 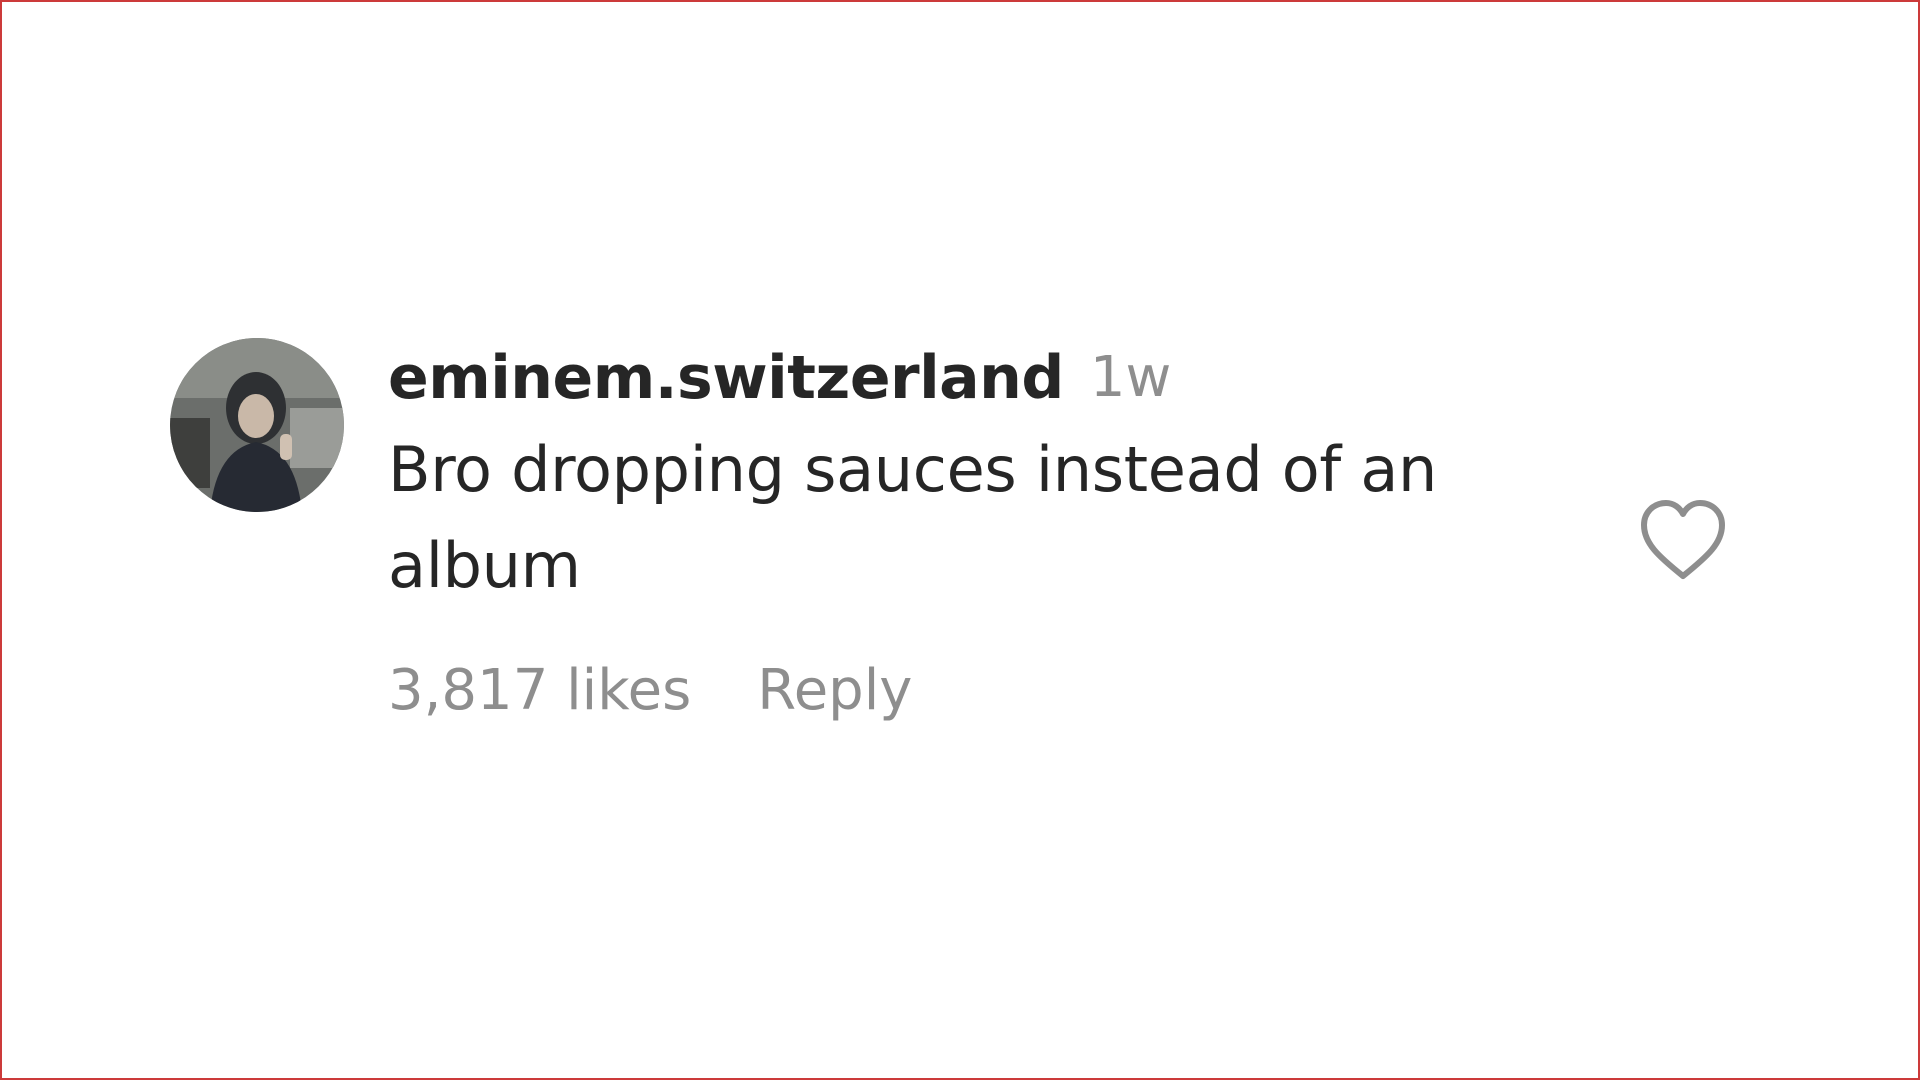 What do you see at coordinates (539, 690) in the screenshot?
I see `likes-count: 3,817 likes` at bounding box center [539, 690].